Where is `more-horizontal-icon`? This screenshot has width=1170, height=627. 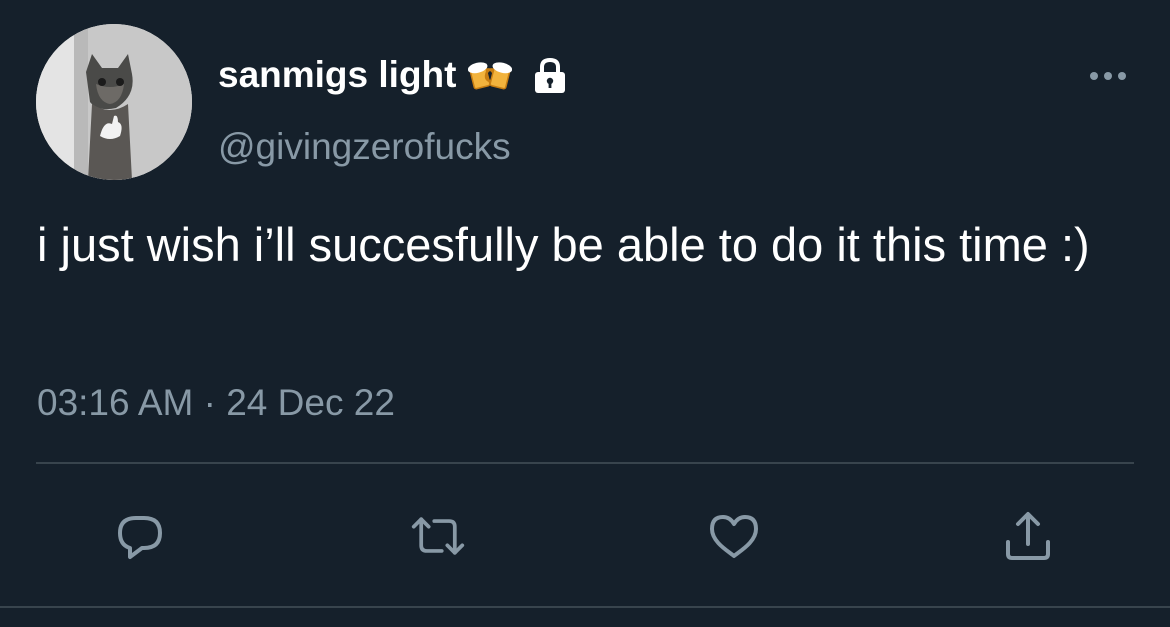 more-horizontal-icon is located at coordinates (1108, 76).